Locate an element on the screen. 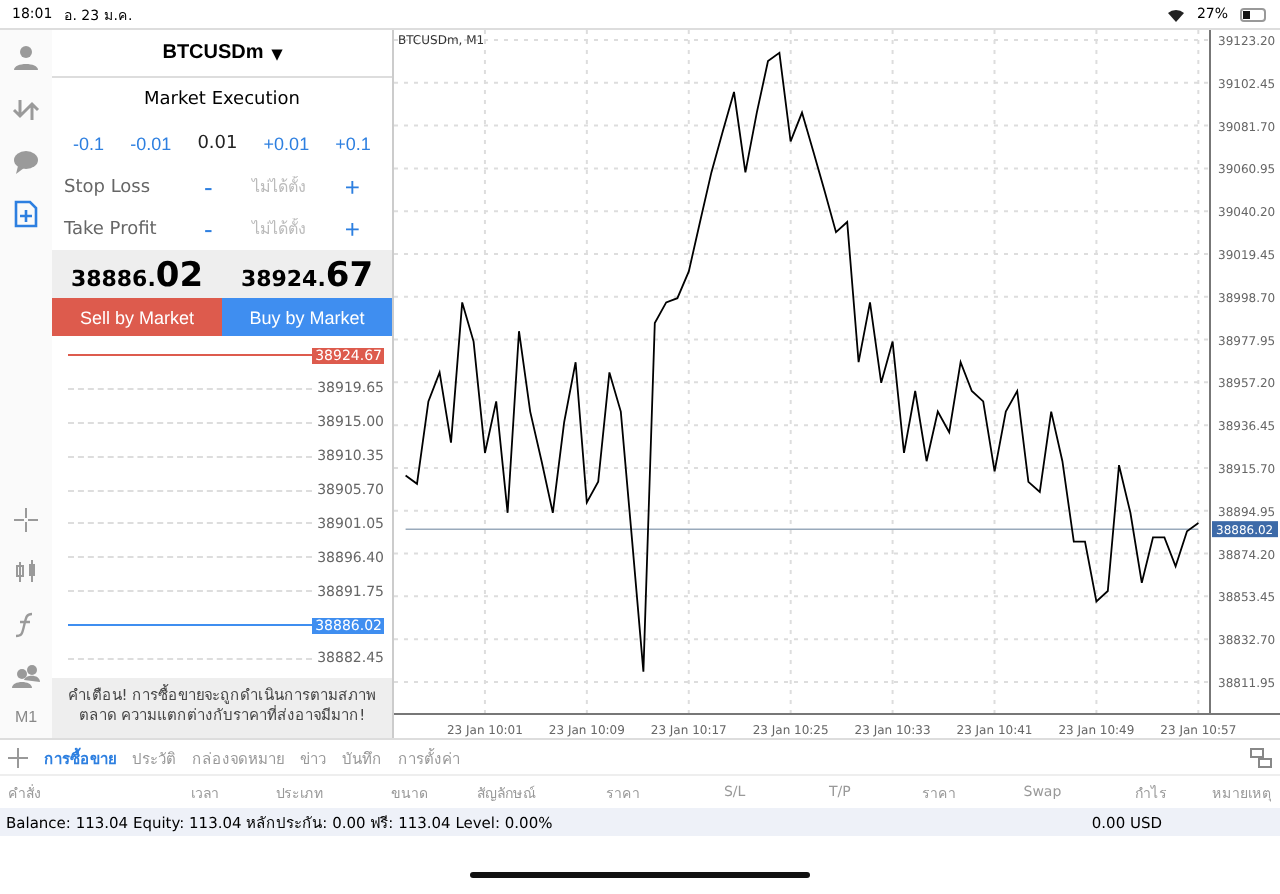  person-icon is located at coordinates (26, 58).